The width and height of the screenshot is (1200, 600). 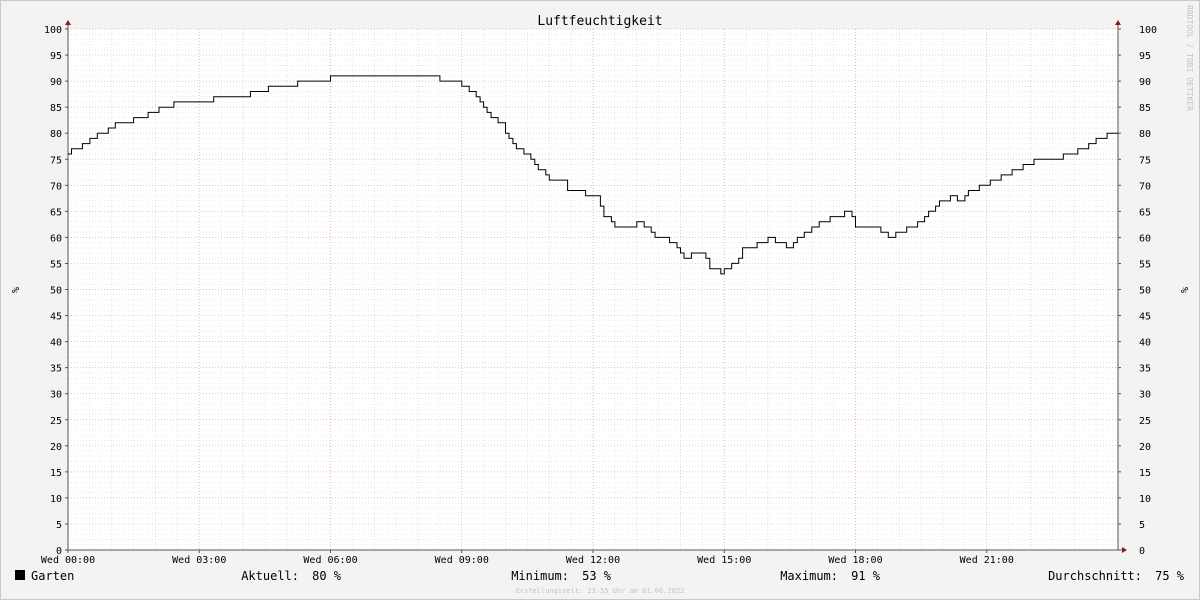 What do you see at coordinates (52, 576) in the screenshot?
I see `legend-series-name: Garten` at bounding box center [52, 576].